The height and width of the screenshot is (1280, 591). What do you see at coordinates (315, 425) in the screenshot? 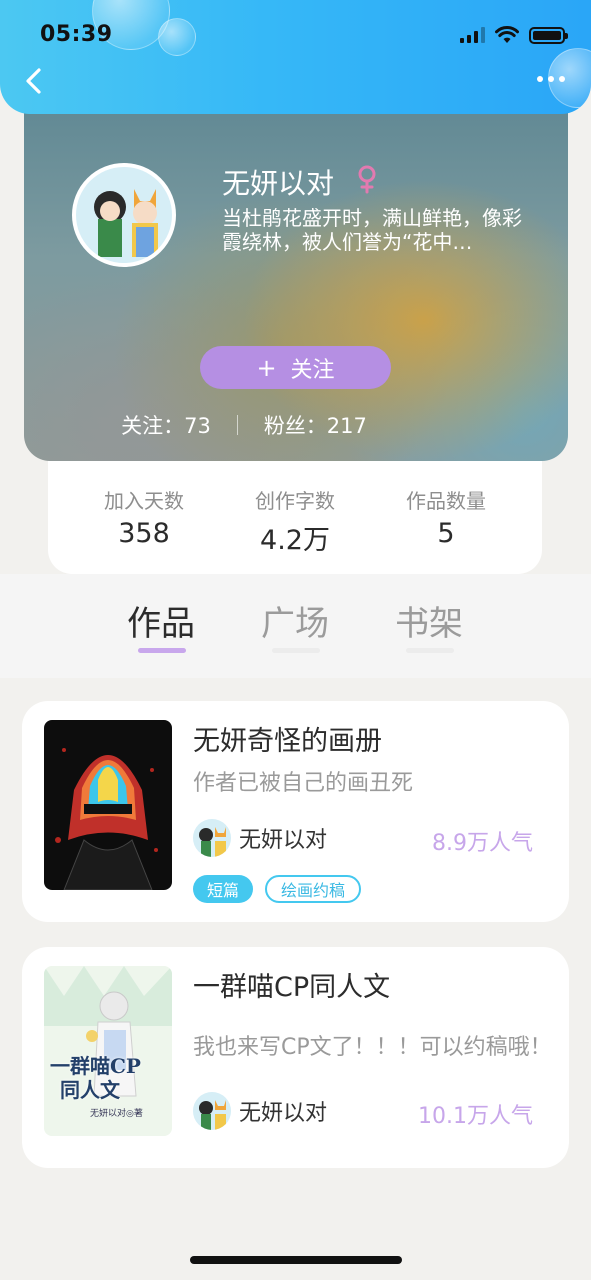
I see `fans-count: 粉丝：217` at bounding box center [315, 425].